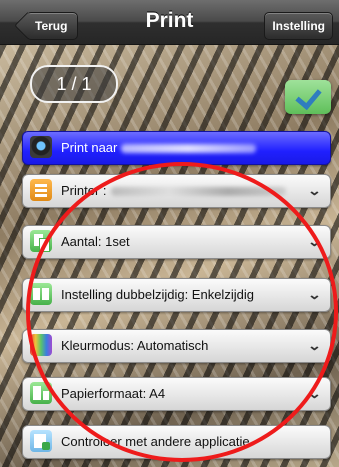  What do you see at coordinates (135, 345) in the screenshot?
I see `color-mode-label: Kleurmodus: Automatisch` at bounding box center [135, 345].